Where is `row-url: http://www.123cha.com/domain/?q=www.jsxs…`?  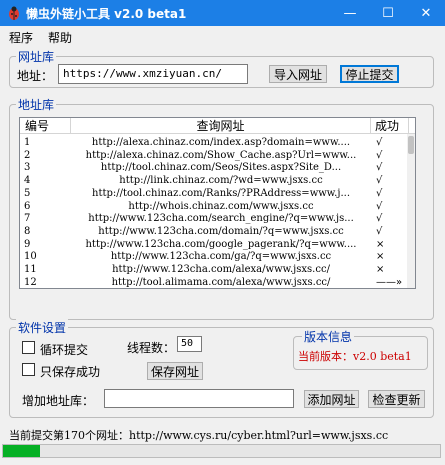
row-url: http://www.123cha.com/domain/?q=www.jsxs… is located at coordinates (221, 231).